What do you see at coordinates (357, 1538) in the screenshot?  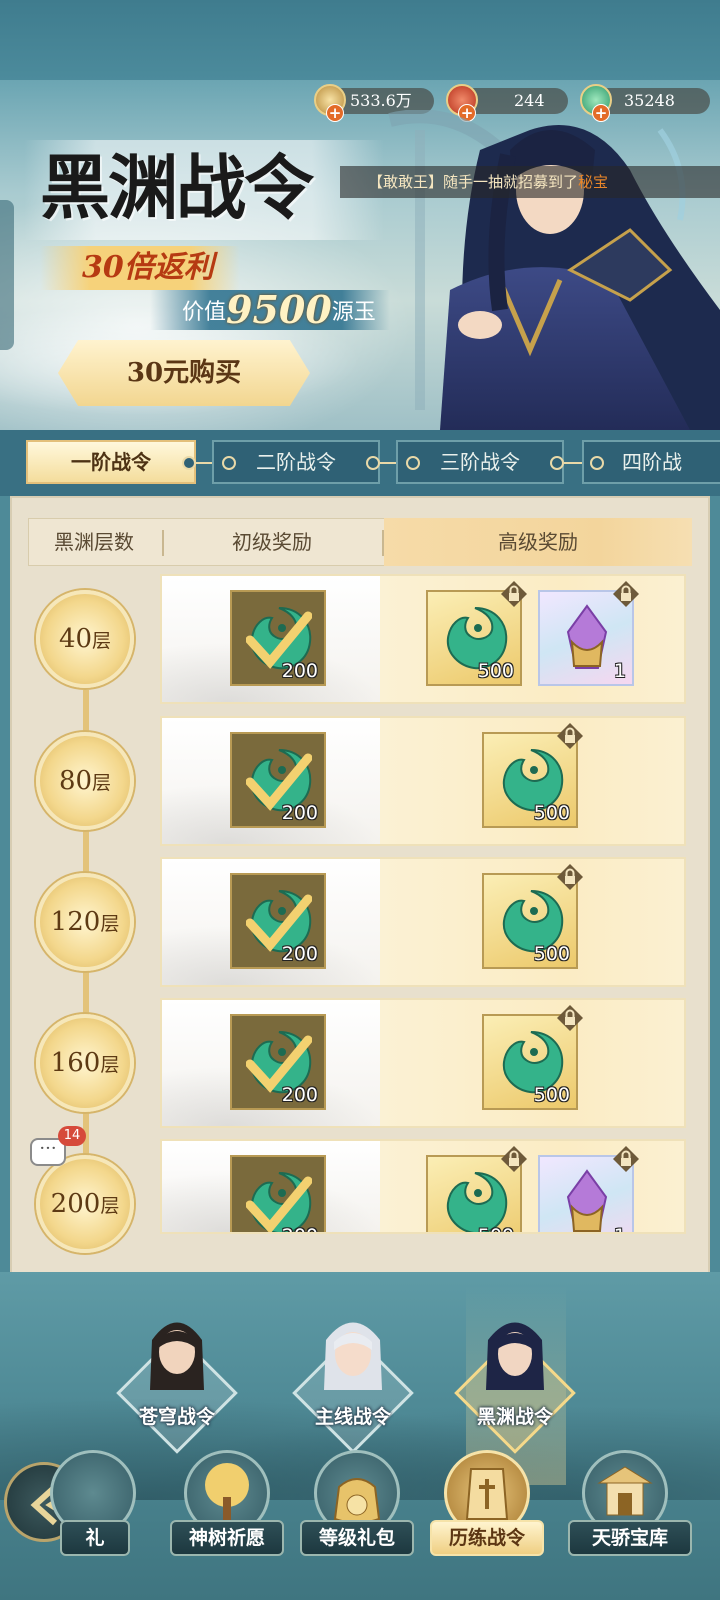 I see `nav-level-gift-label: 等级礼包` at bounding box center [357, 1538].